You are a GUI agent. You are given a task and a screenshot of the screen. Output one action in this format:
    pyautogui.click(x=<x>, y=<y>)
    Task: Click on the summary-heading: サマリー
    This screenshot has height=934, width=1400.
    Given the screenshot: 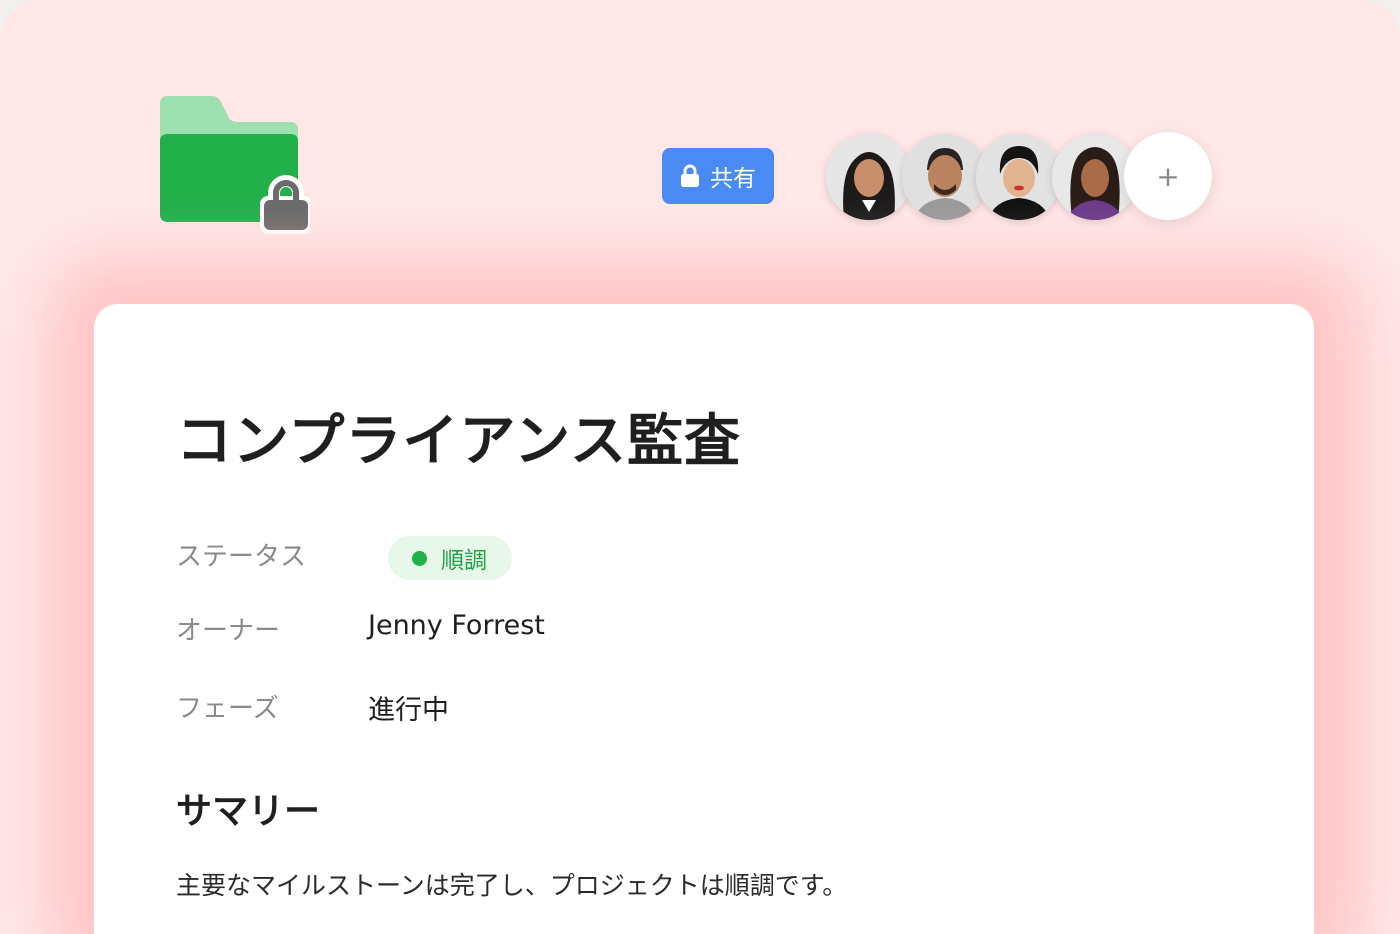 What is the action you would take?
    pyautogui.click(x=248, y=811)
    